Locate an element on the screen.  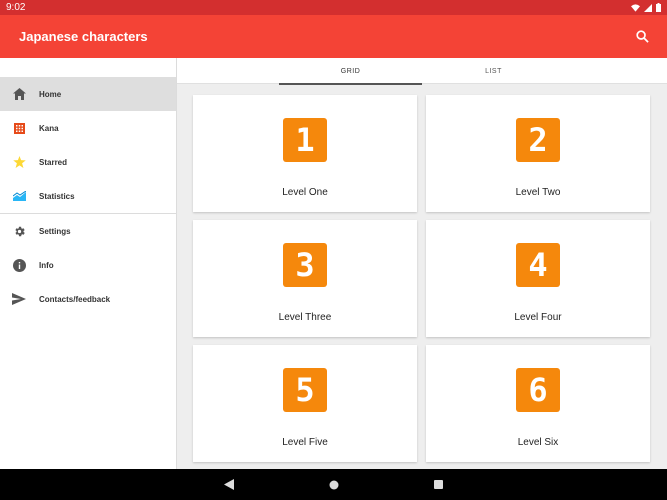
level-card-1: 1 Level One is located at coordinates (305, 153).